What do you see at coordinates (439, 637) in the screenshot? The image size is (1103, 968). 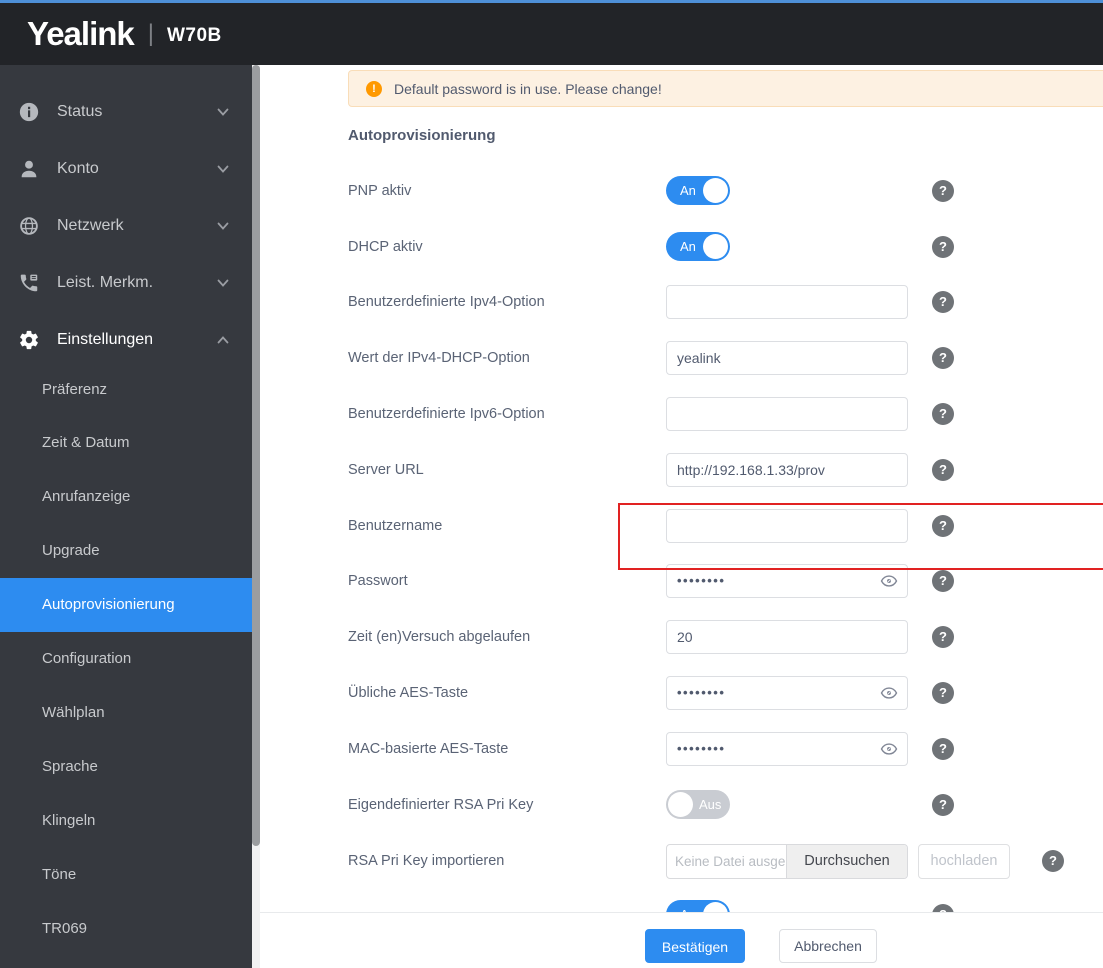 I see `field-label: Zeit (en)Versuch abgelaufen` at bounding box center [439, 637].